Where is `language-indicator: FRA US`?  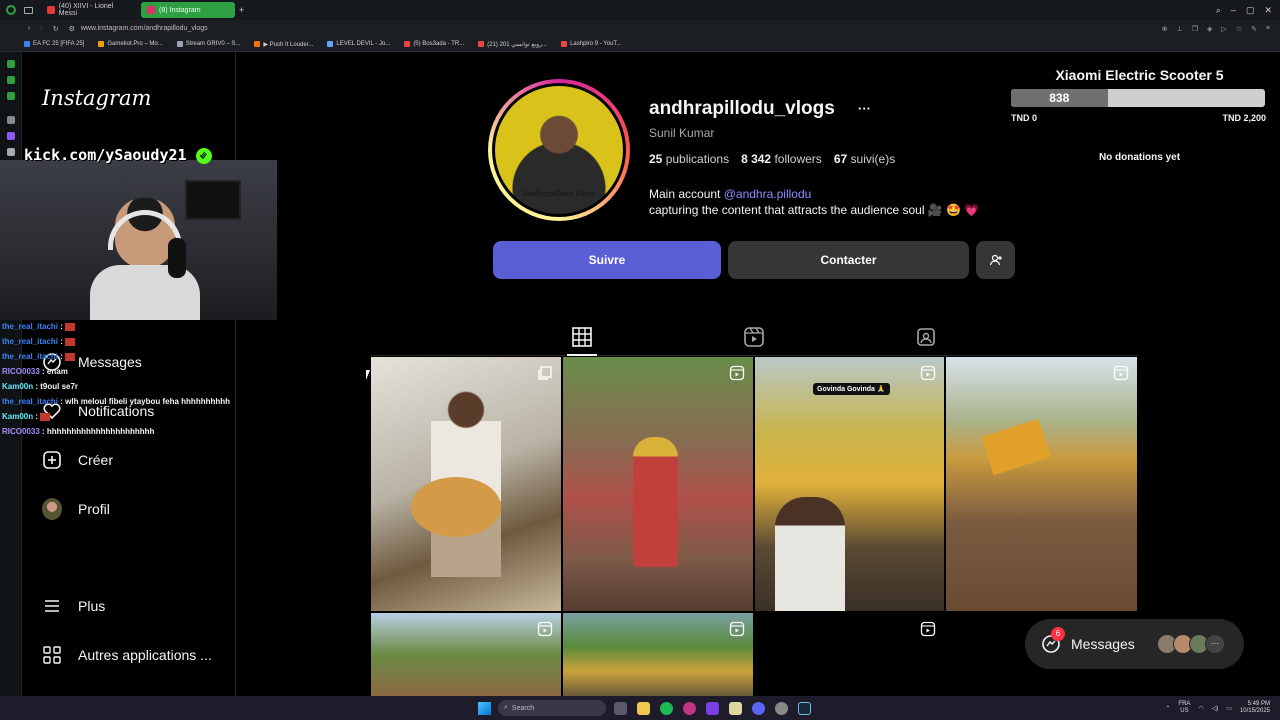 language-indicator: FRA US is located at coordinates (1184, 708).